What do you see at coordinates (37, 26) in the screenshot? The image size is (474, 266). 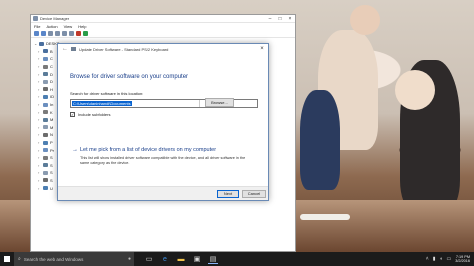 I see `menu-file: File` at bounding box center [37, 26].